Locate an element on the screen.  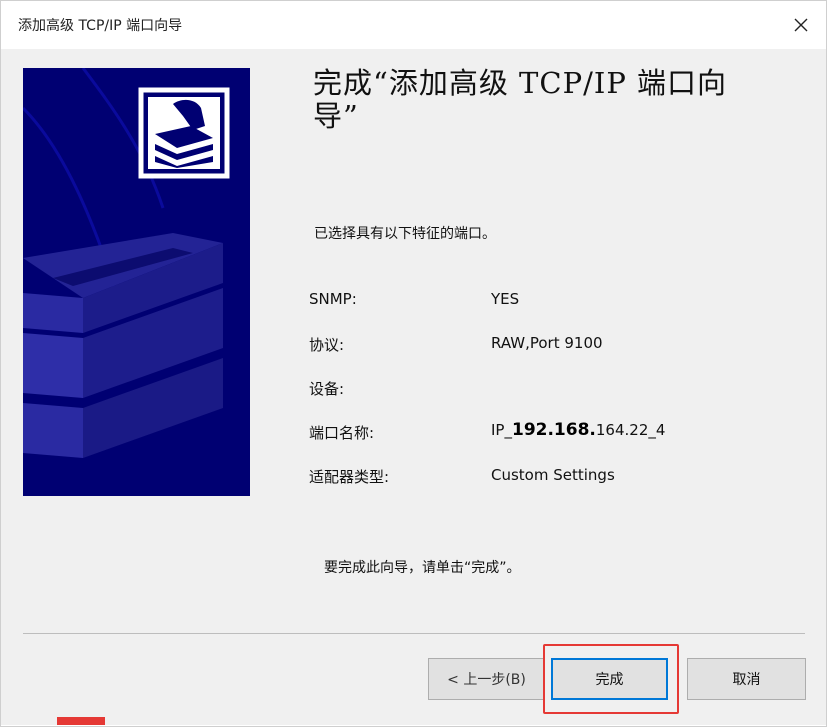
wizard-heading: 完成“添加高级 TCP/IP 端口向导” is located at coordinates (520, 99).